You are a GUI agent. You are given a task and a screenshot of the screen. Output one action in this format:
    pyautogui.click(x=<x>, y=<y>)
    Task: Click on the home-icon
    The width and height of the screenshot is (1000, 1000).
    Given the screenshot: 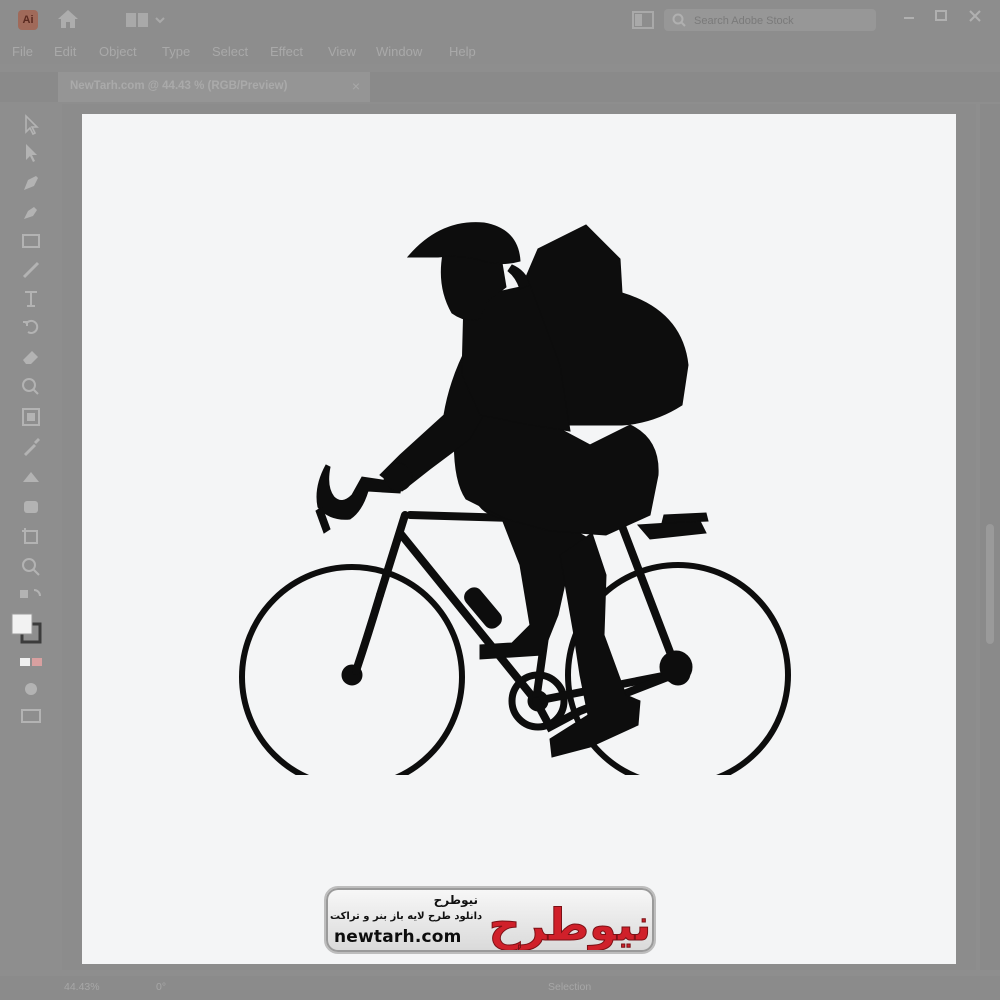 What is the action you would take?
    pyautogui.click(x=68, y=19)
    